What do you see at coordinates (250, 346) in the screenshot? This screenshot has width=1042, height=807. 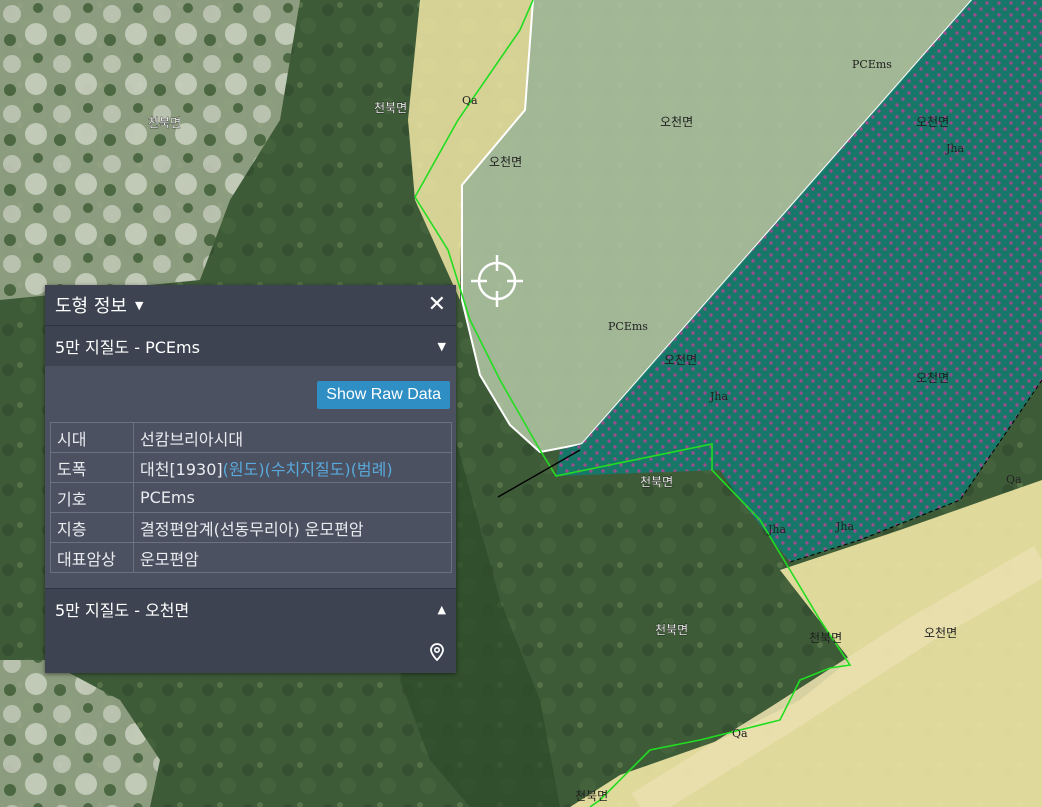 I see `layer-section-pcems: 5만 지질도 - PCEms ▼` at bounding box center [250, 346].